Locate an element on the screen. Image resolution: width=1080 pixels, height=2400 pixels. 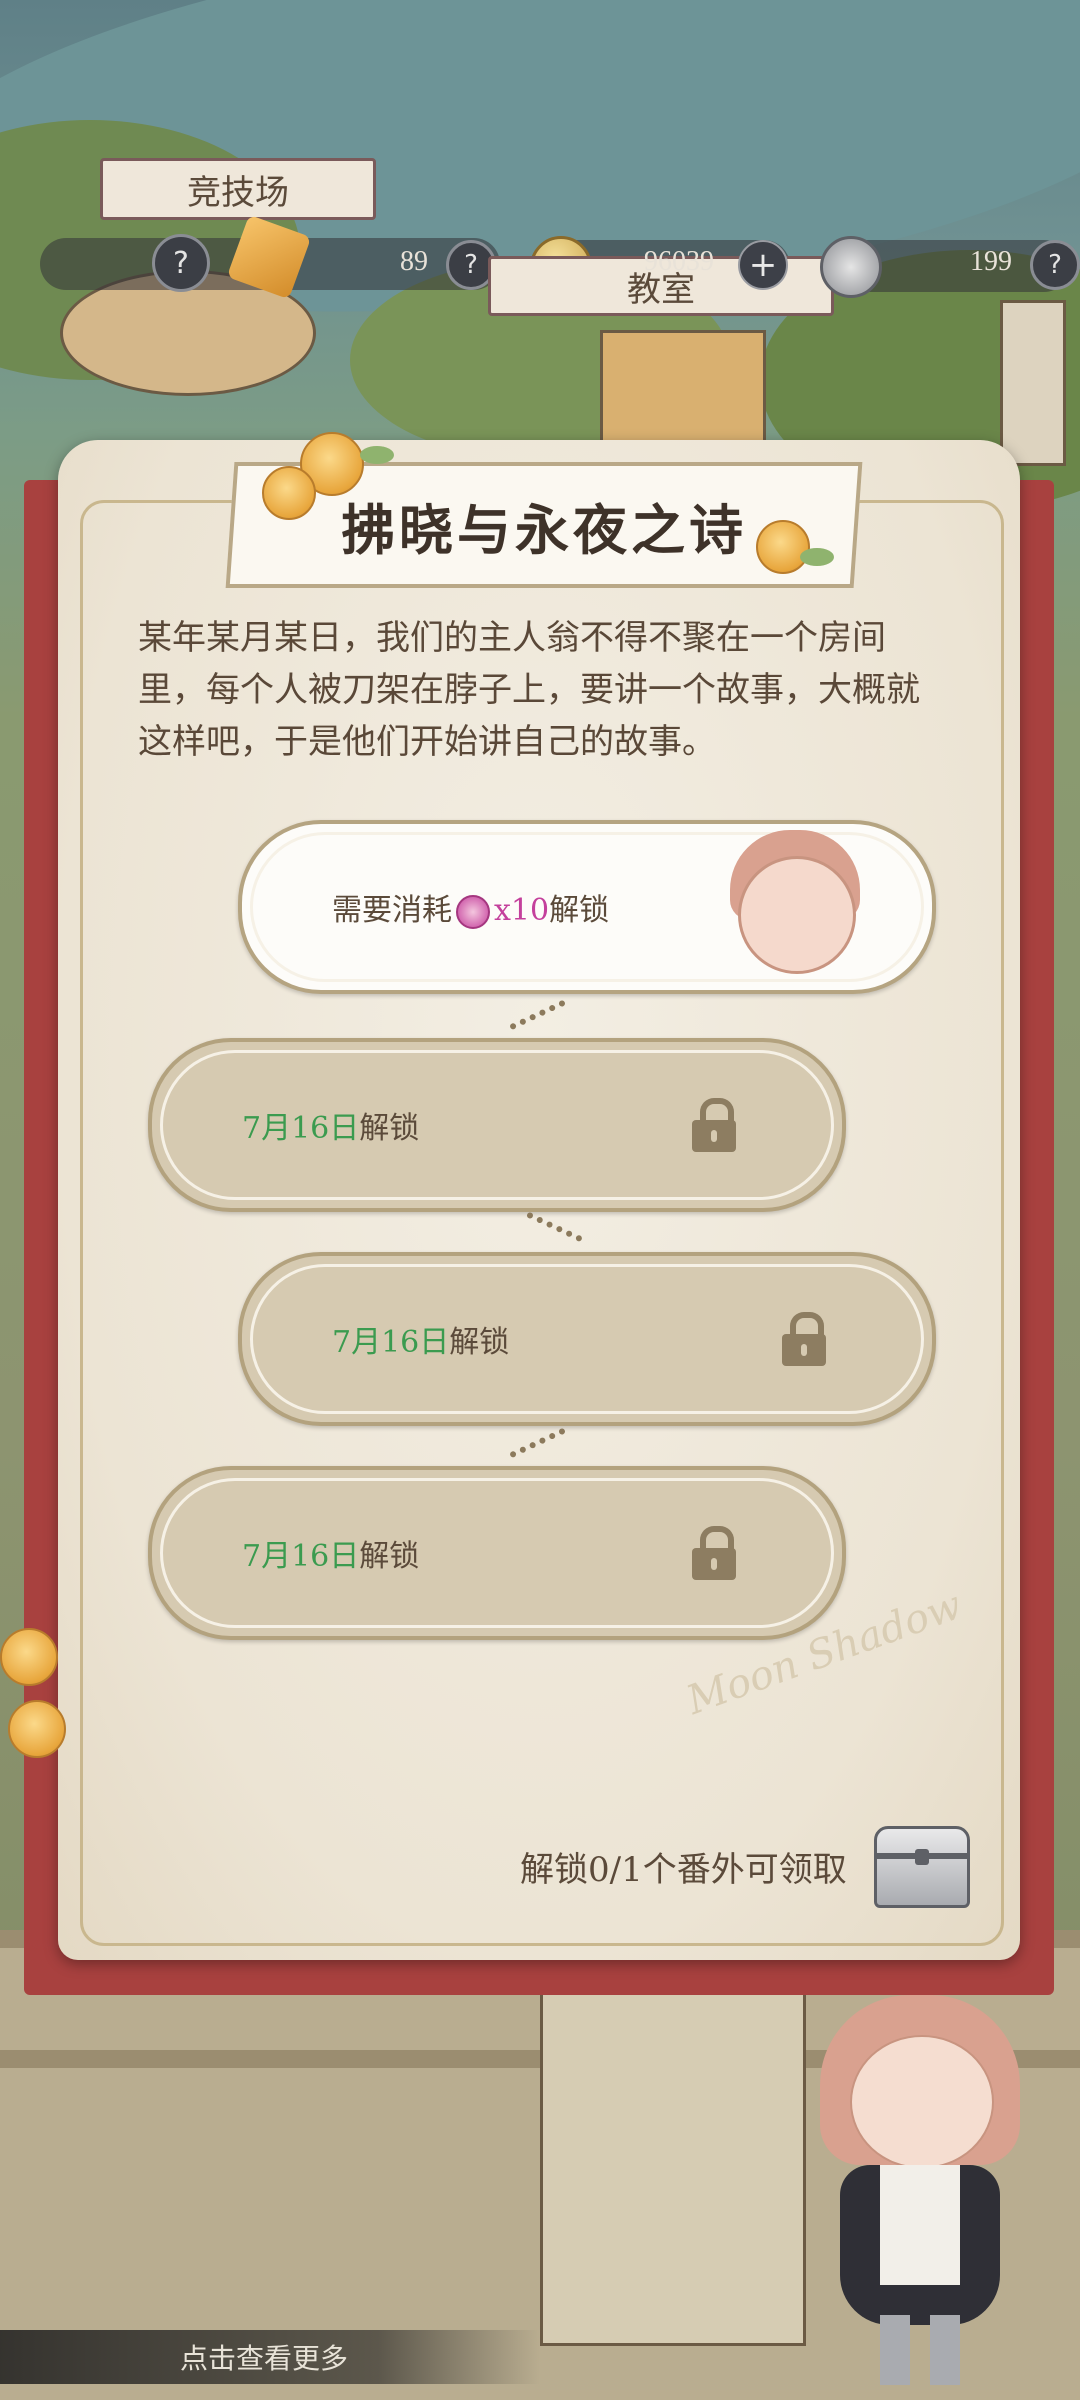
add-gold-button: + is located at coordinates (763, 265).